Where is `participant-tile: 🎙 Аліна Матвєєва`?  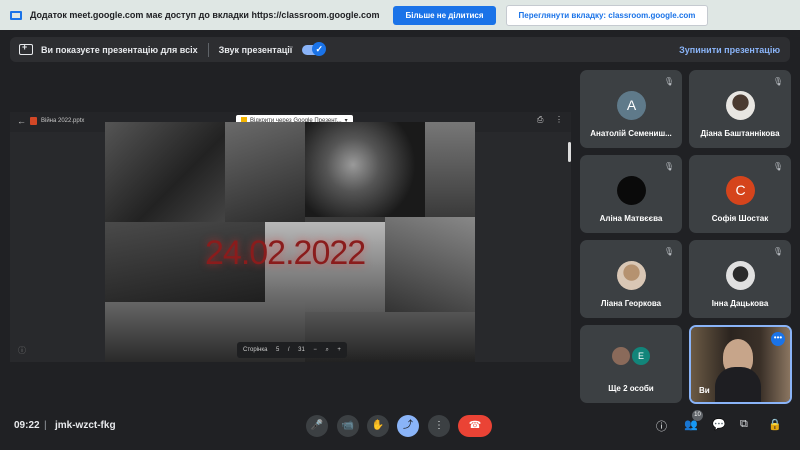 participant-tile: 🎙 Аліна Матвєєва is located at coordinates (631, 194).